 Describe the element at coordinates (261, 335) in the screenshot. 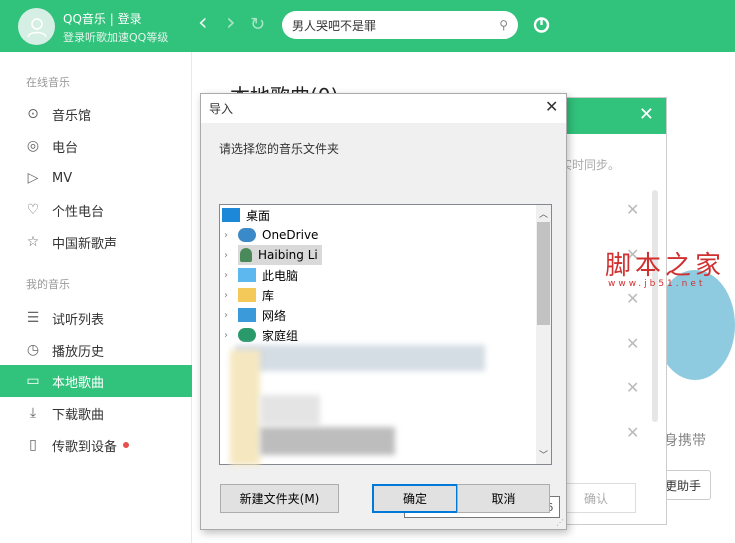

I see `tree-node-homegroup: › 家庭组` at that location.